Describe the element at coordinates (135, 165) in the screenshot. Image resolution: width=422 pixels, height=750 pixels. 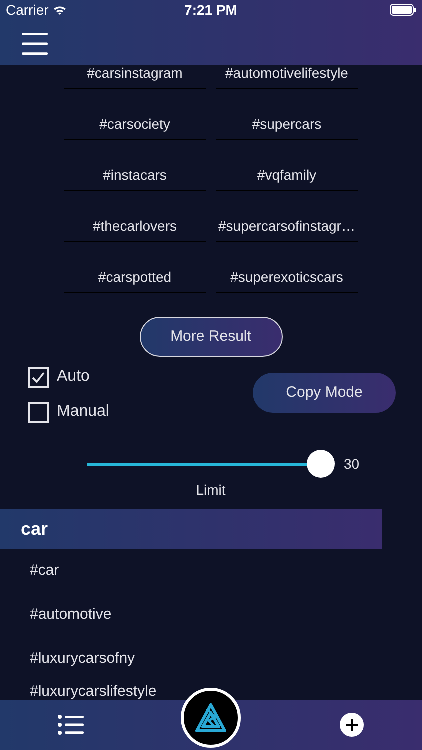
I see `hashtag-cell: #instacars` at that location.